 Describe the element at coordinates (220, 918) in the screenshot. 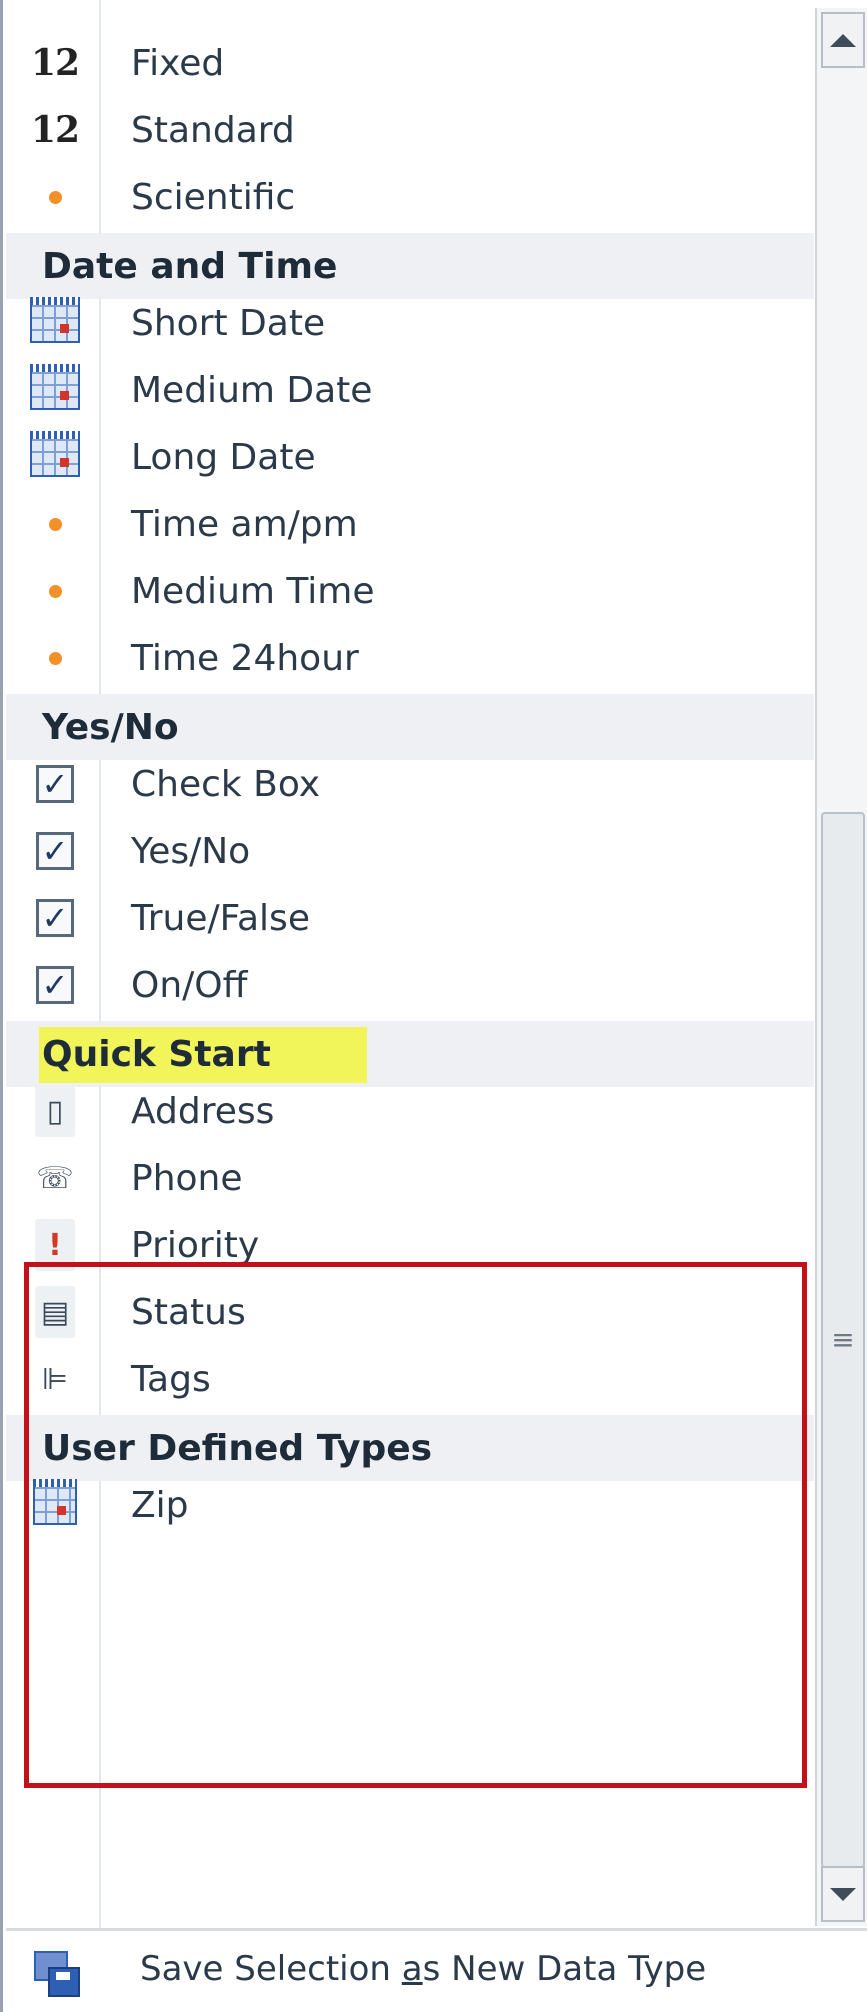

I see `menu-item-label: True/False` at that location.